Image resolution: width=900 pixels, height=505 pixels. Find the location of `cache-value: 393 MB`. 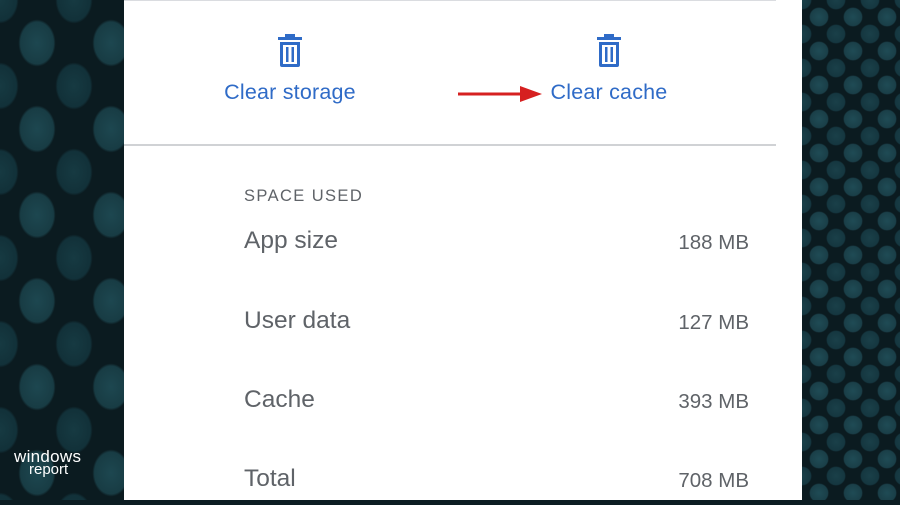

cache-value: 393 MB is located at coordinates (713, 401).